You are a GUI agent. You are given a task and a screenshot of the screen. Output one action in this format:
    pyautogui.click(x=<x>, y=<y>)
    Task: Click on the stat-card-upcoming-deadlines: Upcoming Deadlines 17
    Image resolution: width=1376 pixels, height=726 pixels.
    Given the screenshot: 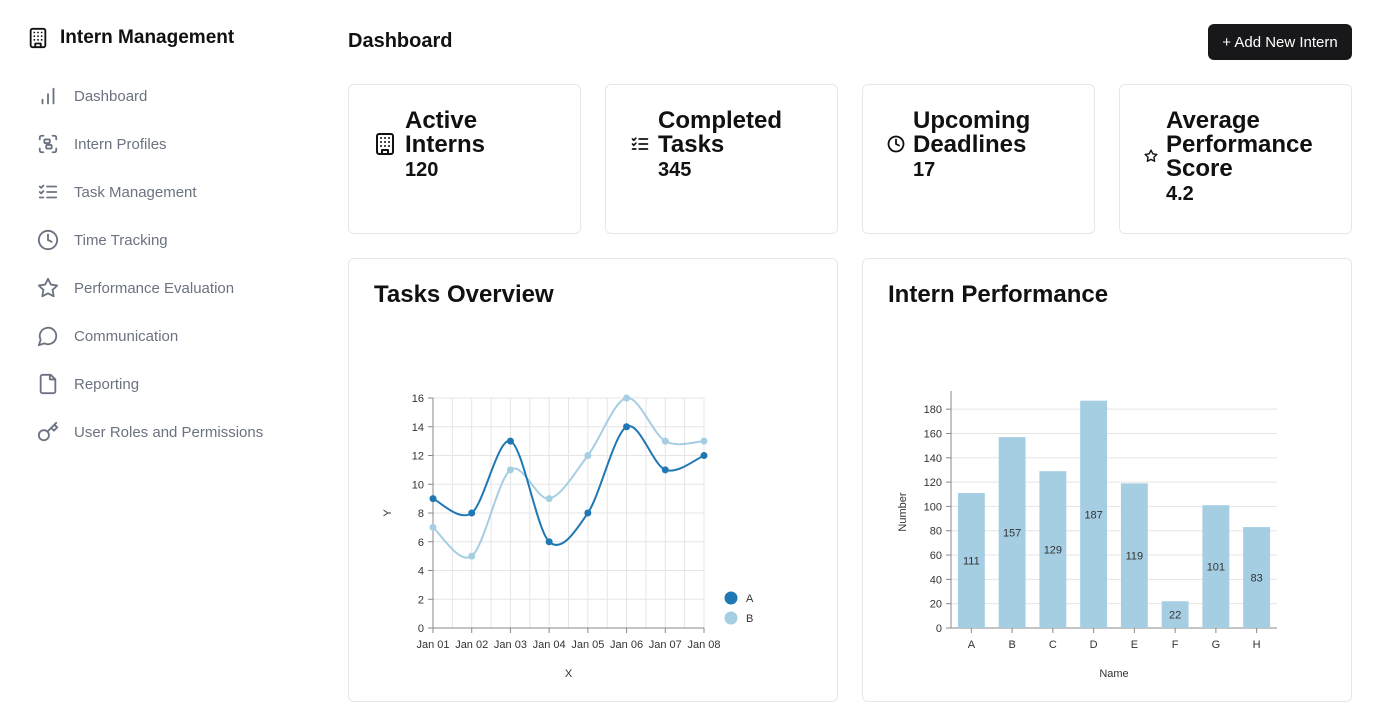 What is the action you would take?
    pyautogui.click(x=978, y=159)
    